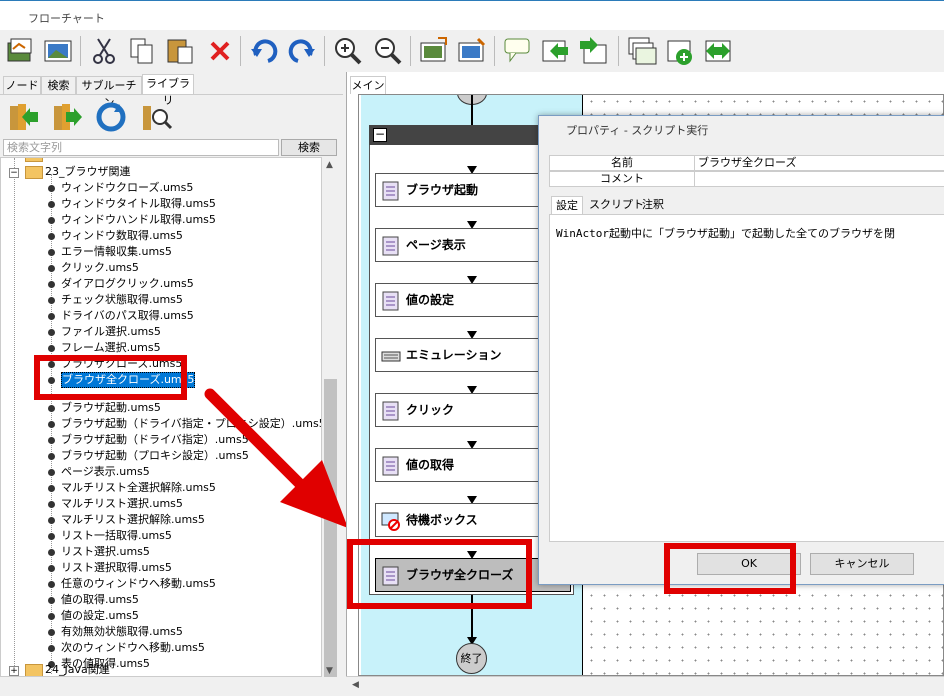  Describe the element at coordinates (454, 355) in the screenshot. I see `flow-node-label: エミュレーション` at that location.